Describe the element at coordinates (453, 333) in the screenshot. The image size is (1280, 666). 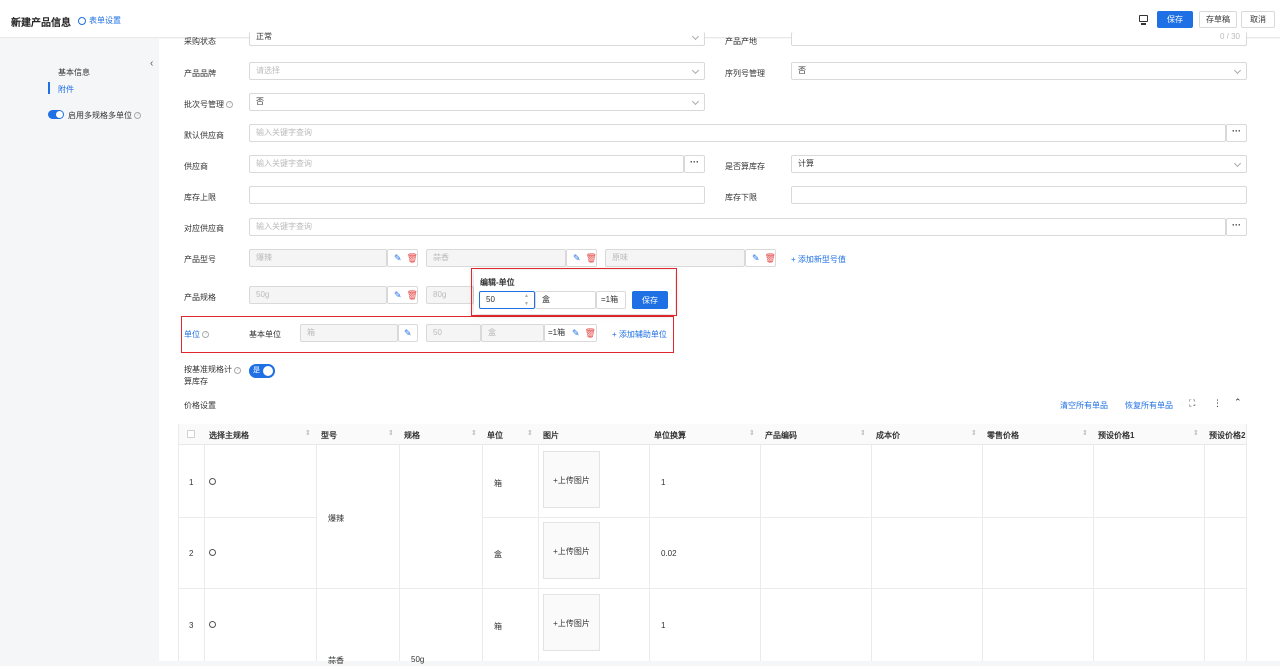
I see `aux-qty-input: 50` at that location.